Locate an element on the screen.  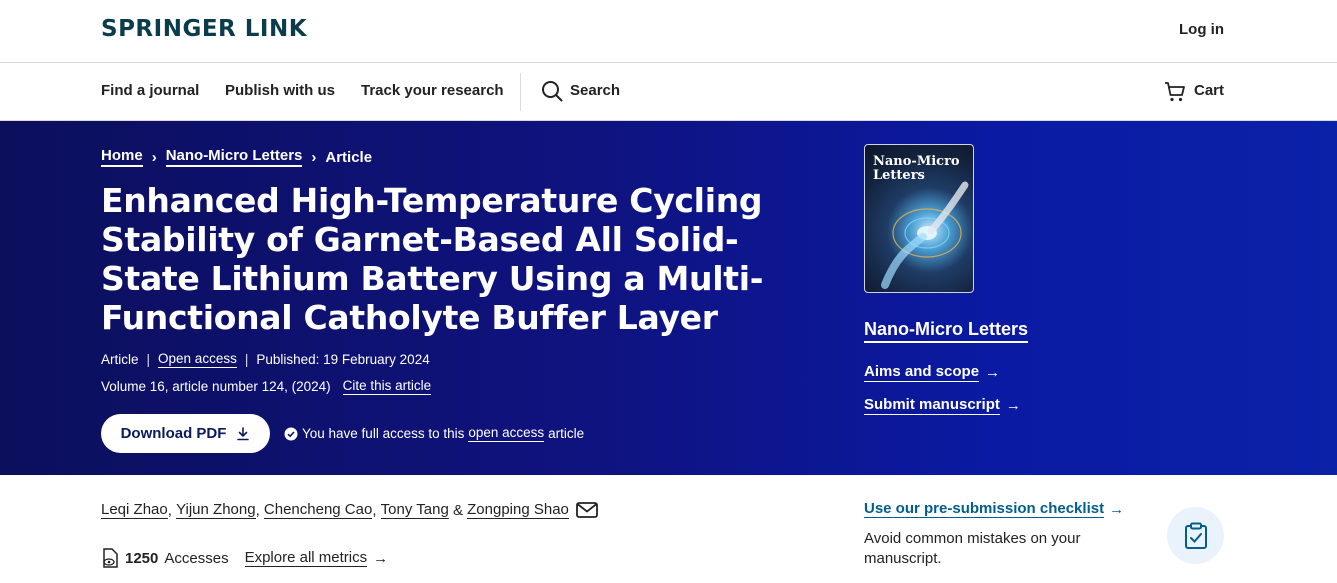
nav-find-journal: Find a journal is located at coordinates (150, 90).